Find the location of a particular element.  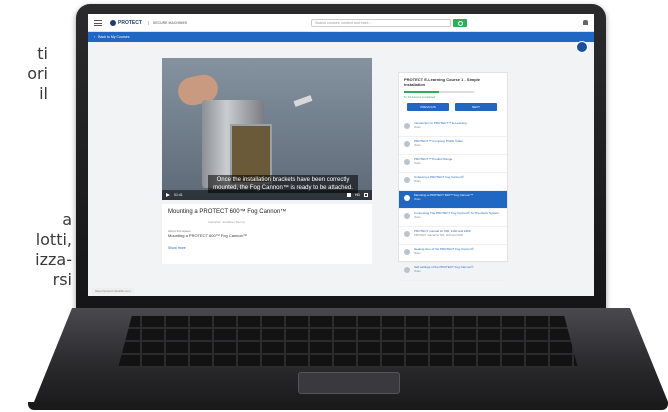

text-line: ori is located at coordinates (37, 73).